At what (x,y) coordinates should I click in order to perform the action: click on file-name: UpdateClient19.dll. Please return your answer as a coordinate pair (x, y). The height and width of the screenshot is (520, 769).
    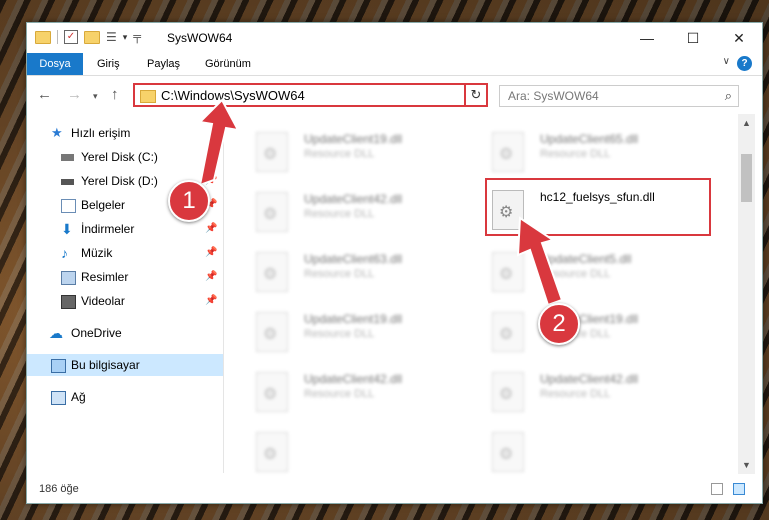
    Looking at the image, I should click on (353, 319).